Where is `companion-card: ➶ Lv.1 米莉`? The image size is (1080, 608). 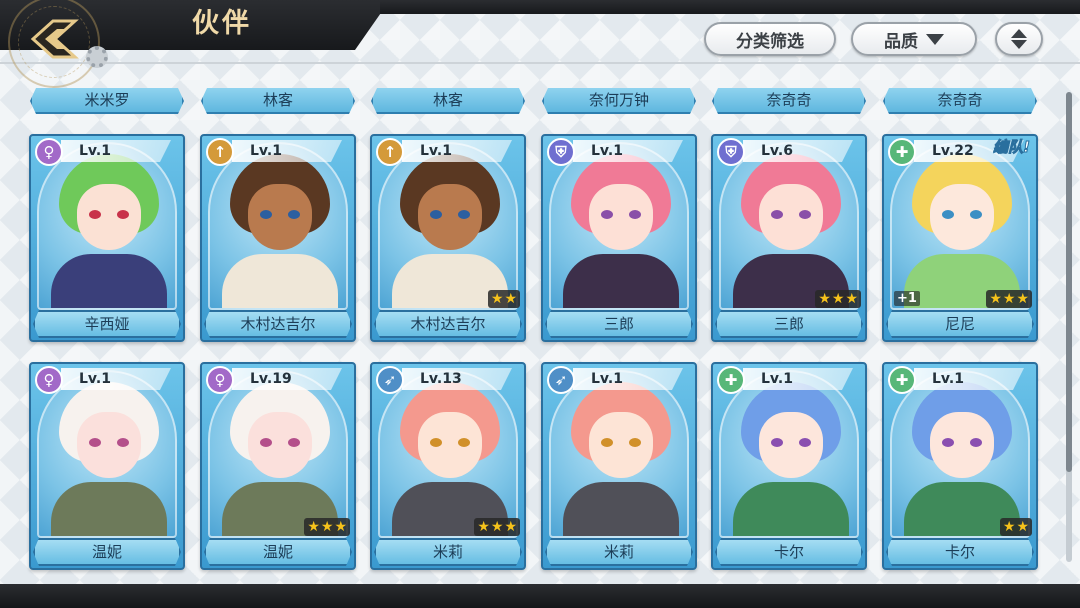 companion-card: ➶ Lv.1 米莉 is located at coordinates (619, 466).